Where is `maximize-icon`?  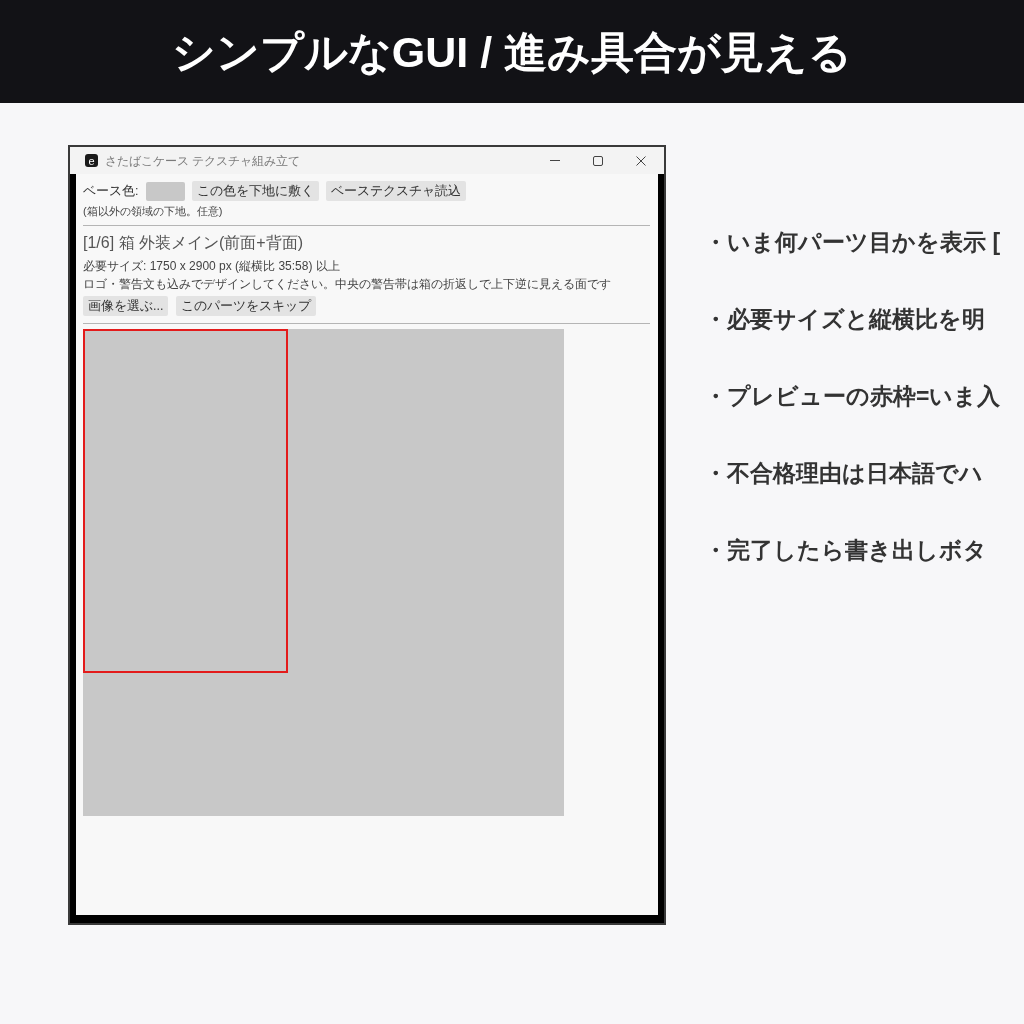
maximize-icon is located at coordinates (597, 160).